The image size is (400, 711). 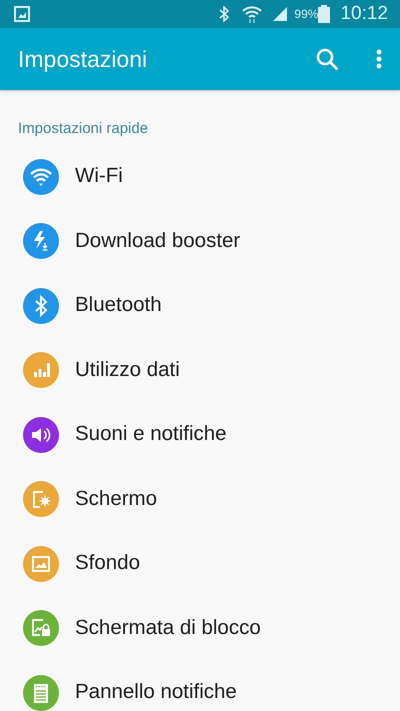 What do you see at coordinates (200, 176) in the screenshot?
I see `settings-item: Wi-Fi` at bounding box center [200, 176].